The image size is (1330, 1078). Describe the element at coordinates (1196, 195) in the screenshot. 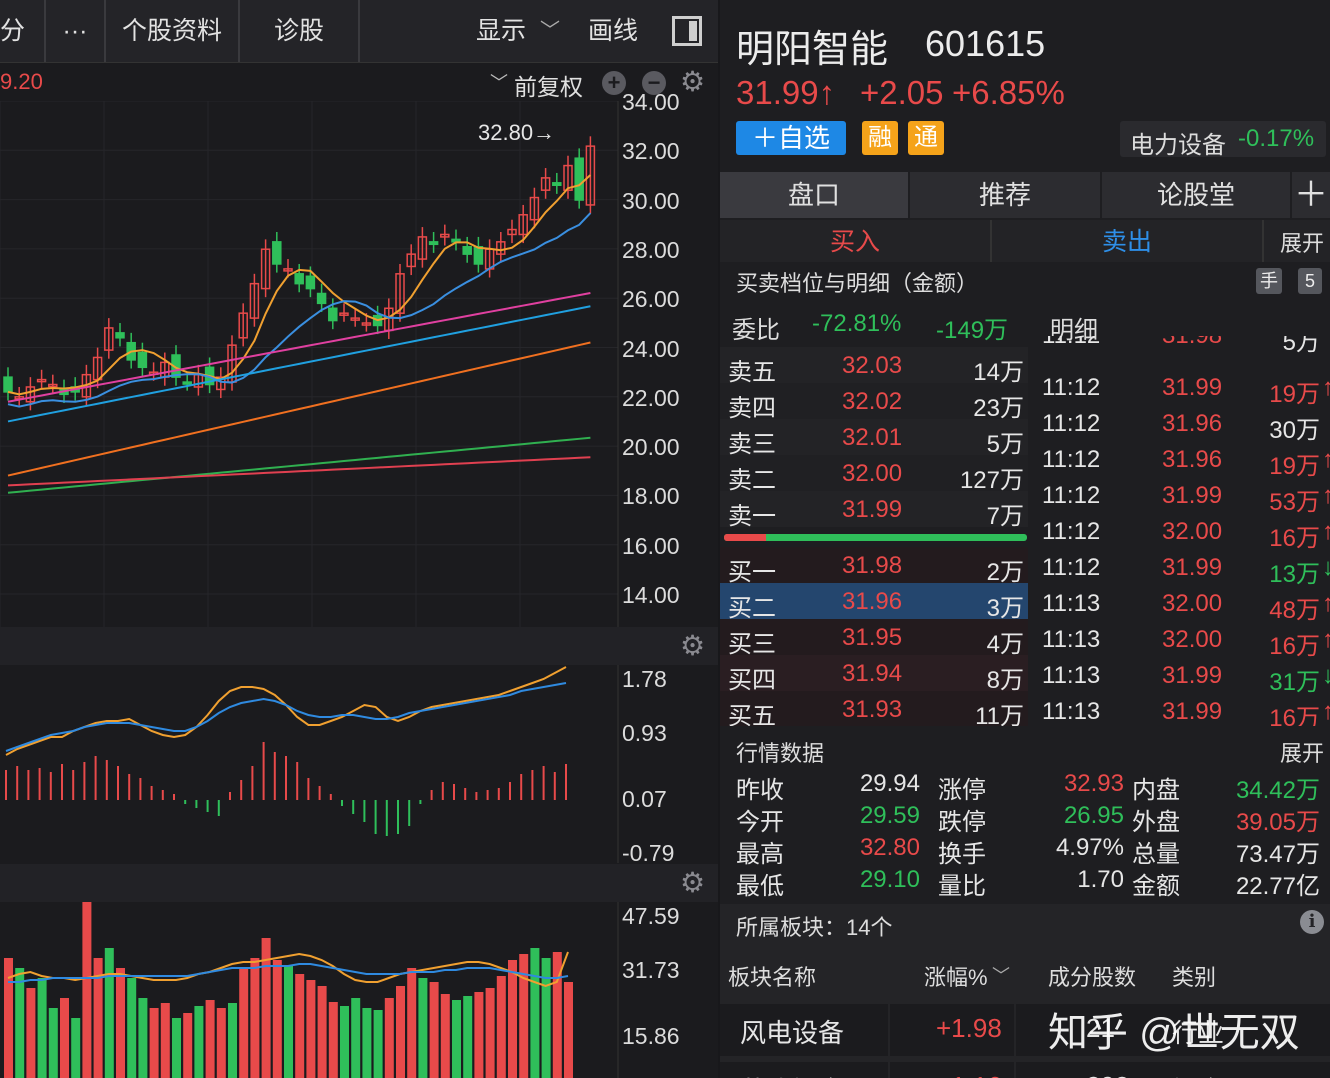

I see `tab-forum: 论股堂` at that location.